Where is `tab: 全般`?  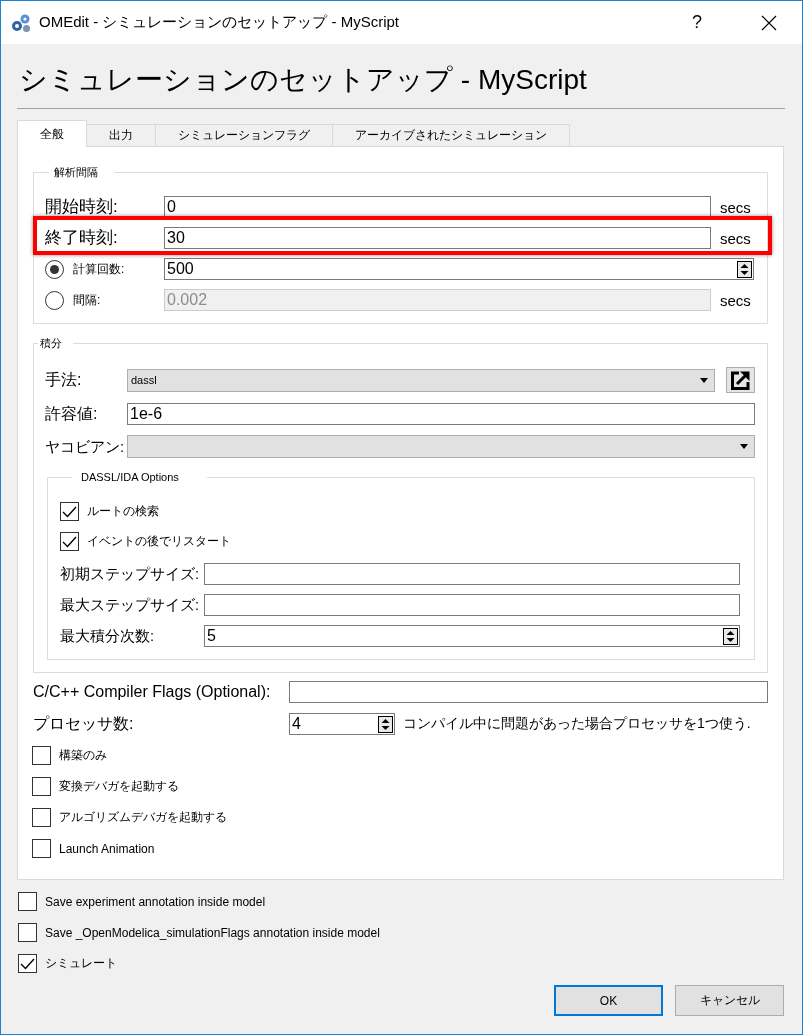 tab: 全般 is located at coordinates (52, 133).